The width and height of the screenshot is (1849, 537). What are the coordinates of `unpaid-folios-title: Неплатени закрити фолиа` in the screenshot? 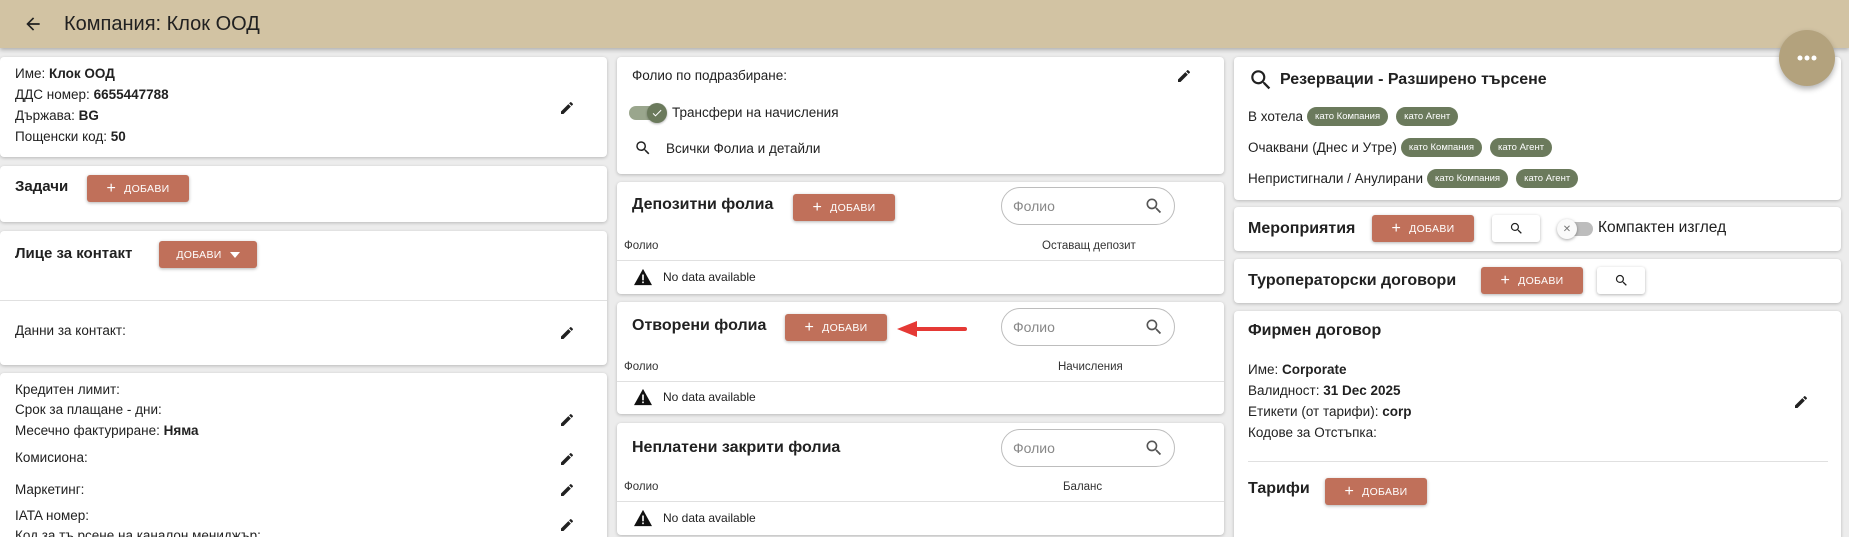 It's located at (736, 447).